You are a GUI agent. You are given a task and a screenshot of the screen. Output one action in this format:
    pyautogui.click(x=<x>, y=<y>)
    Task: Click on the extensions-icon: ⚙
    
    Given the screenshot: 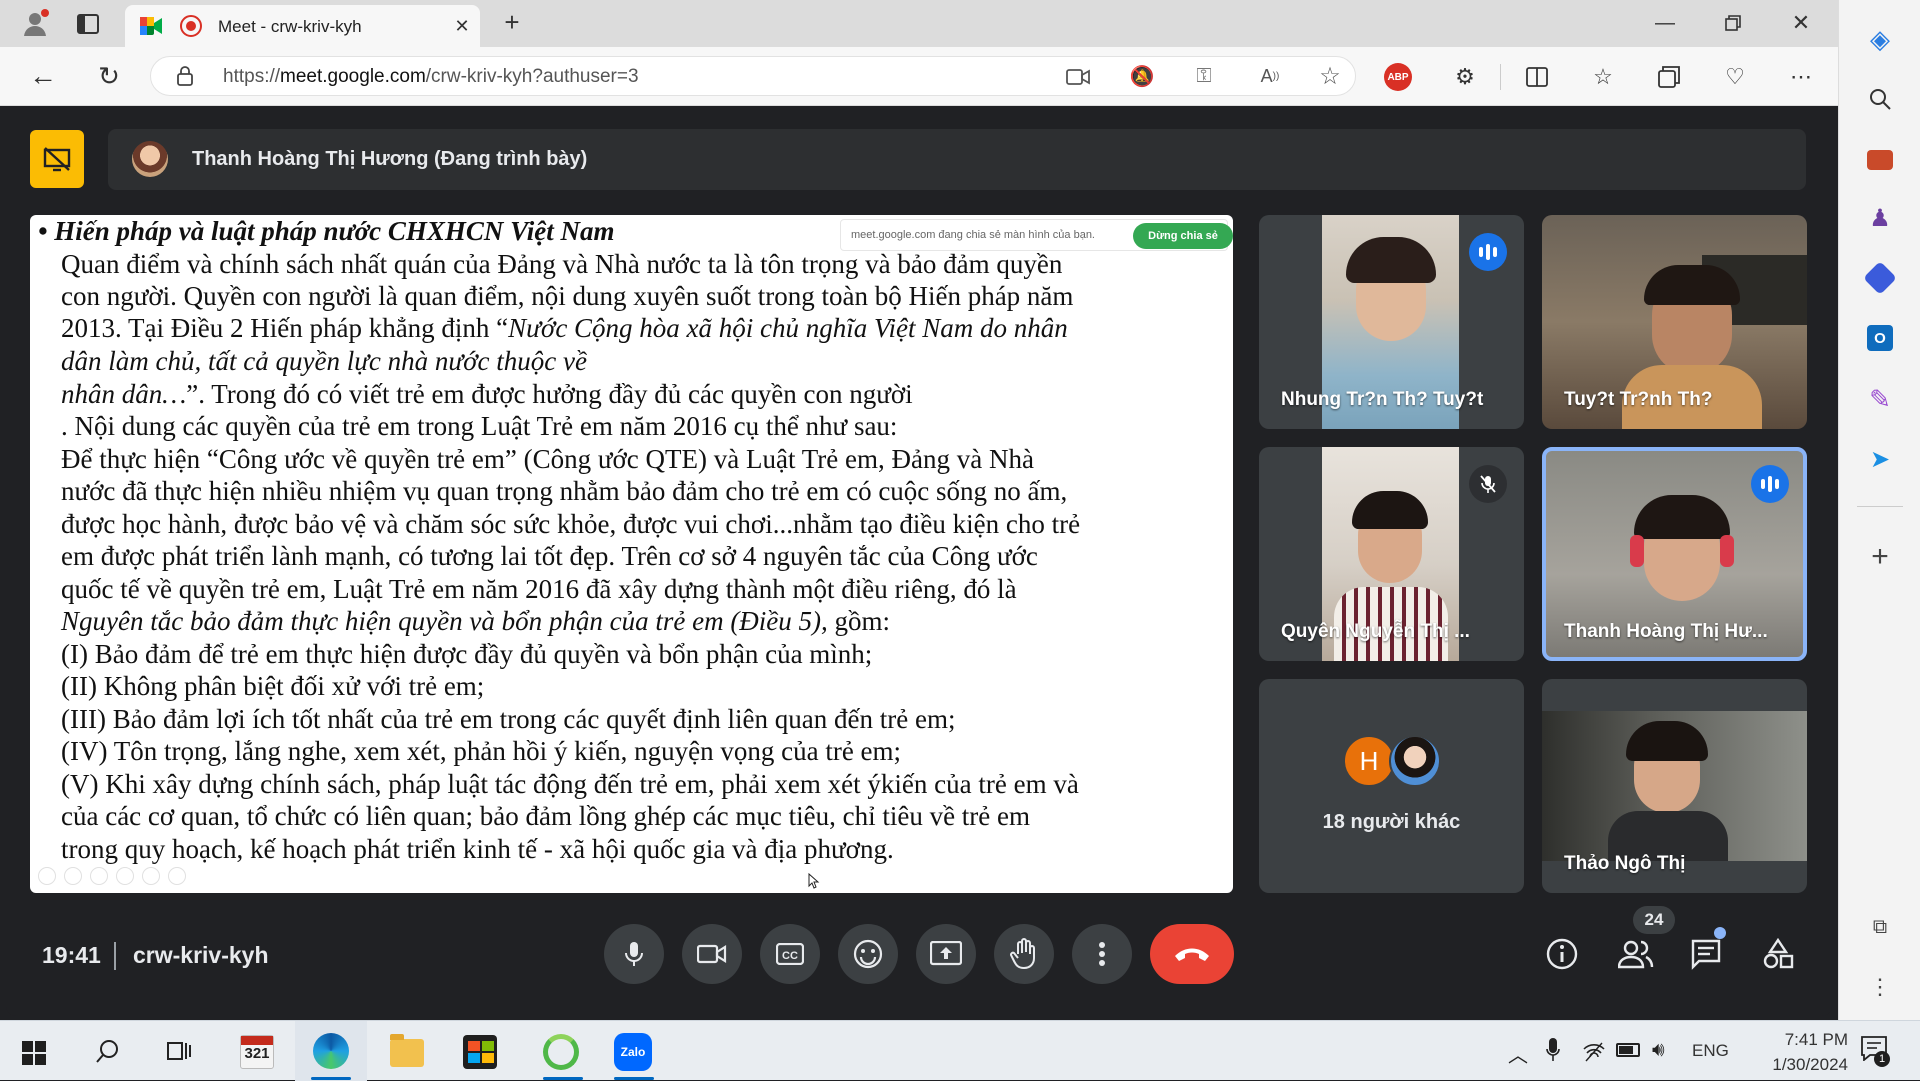 What is the action you would take?
    pyautogui.click(x=1465, y=77)
    